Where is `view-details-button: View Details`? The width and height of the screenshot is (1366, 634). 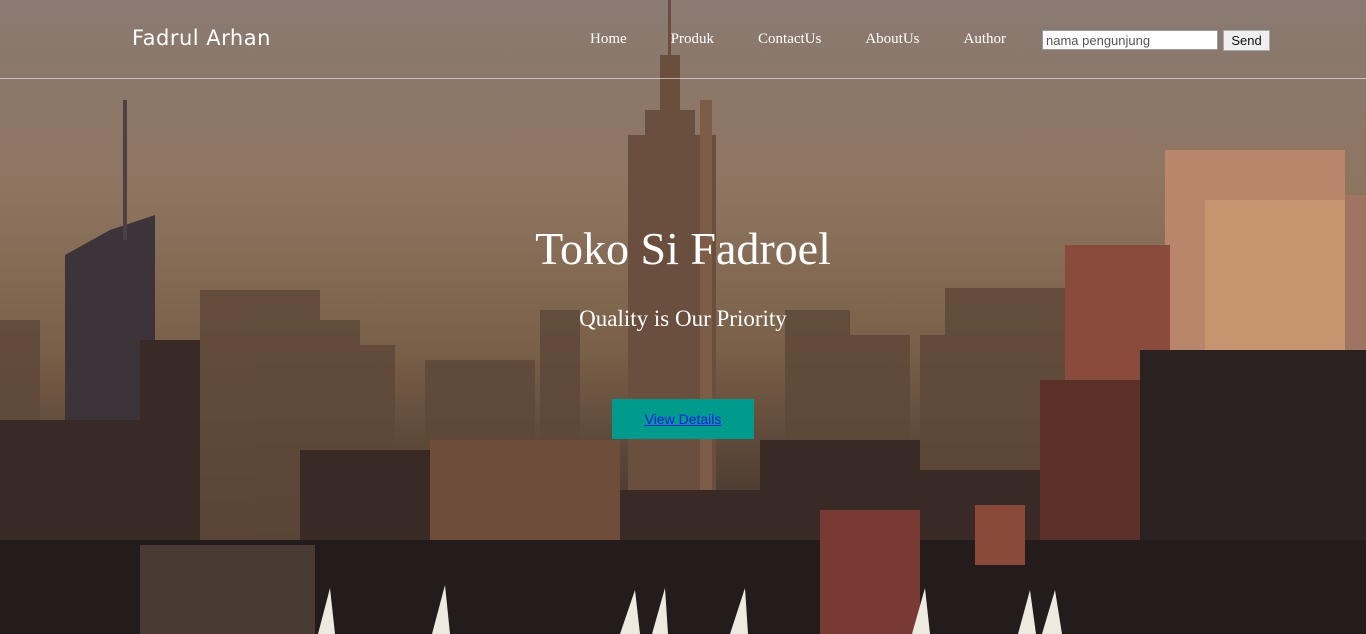 view-details-button: View Details is located at coordinates (683, 419).